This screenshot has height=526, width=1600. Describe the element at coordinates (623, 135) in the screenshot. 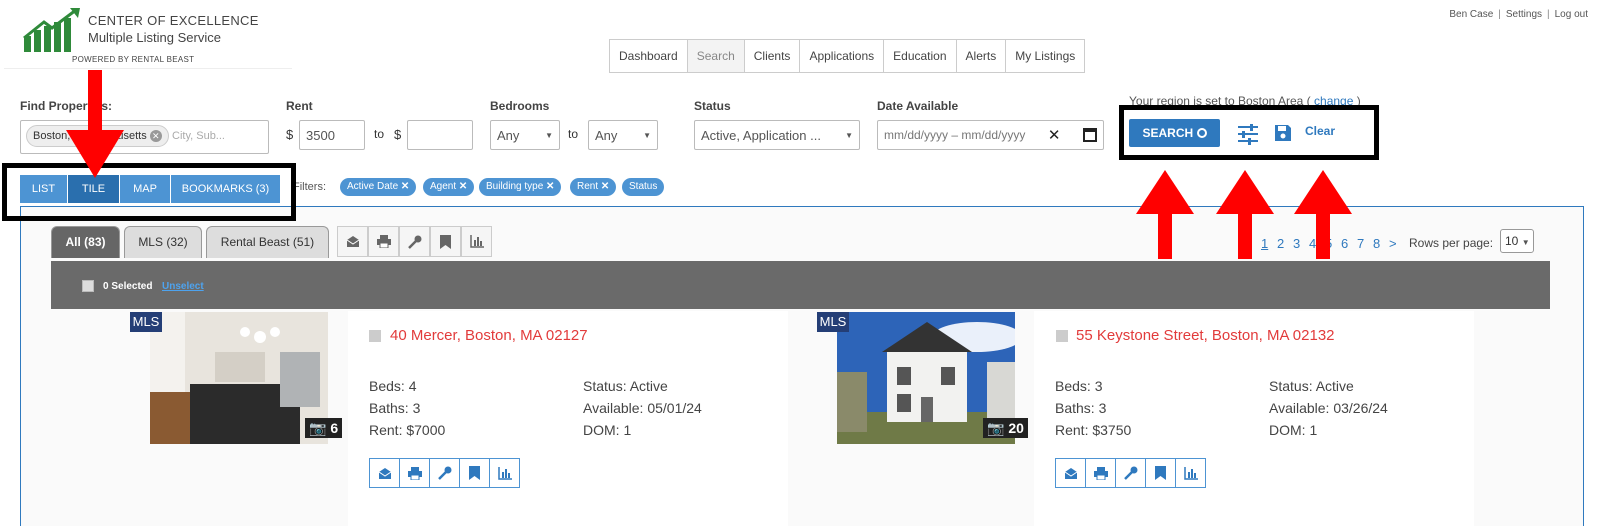

I see `bedrooms-max-select: Any ▼` at that location.